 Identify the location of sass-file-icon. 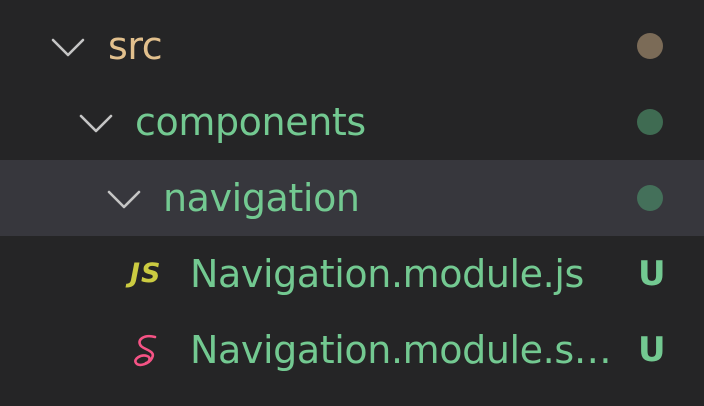
(145, 350).